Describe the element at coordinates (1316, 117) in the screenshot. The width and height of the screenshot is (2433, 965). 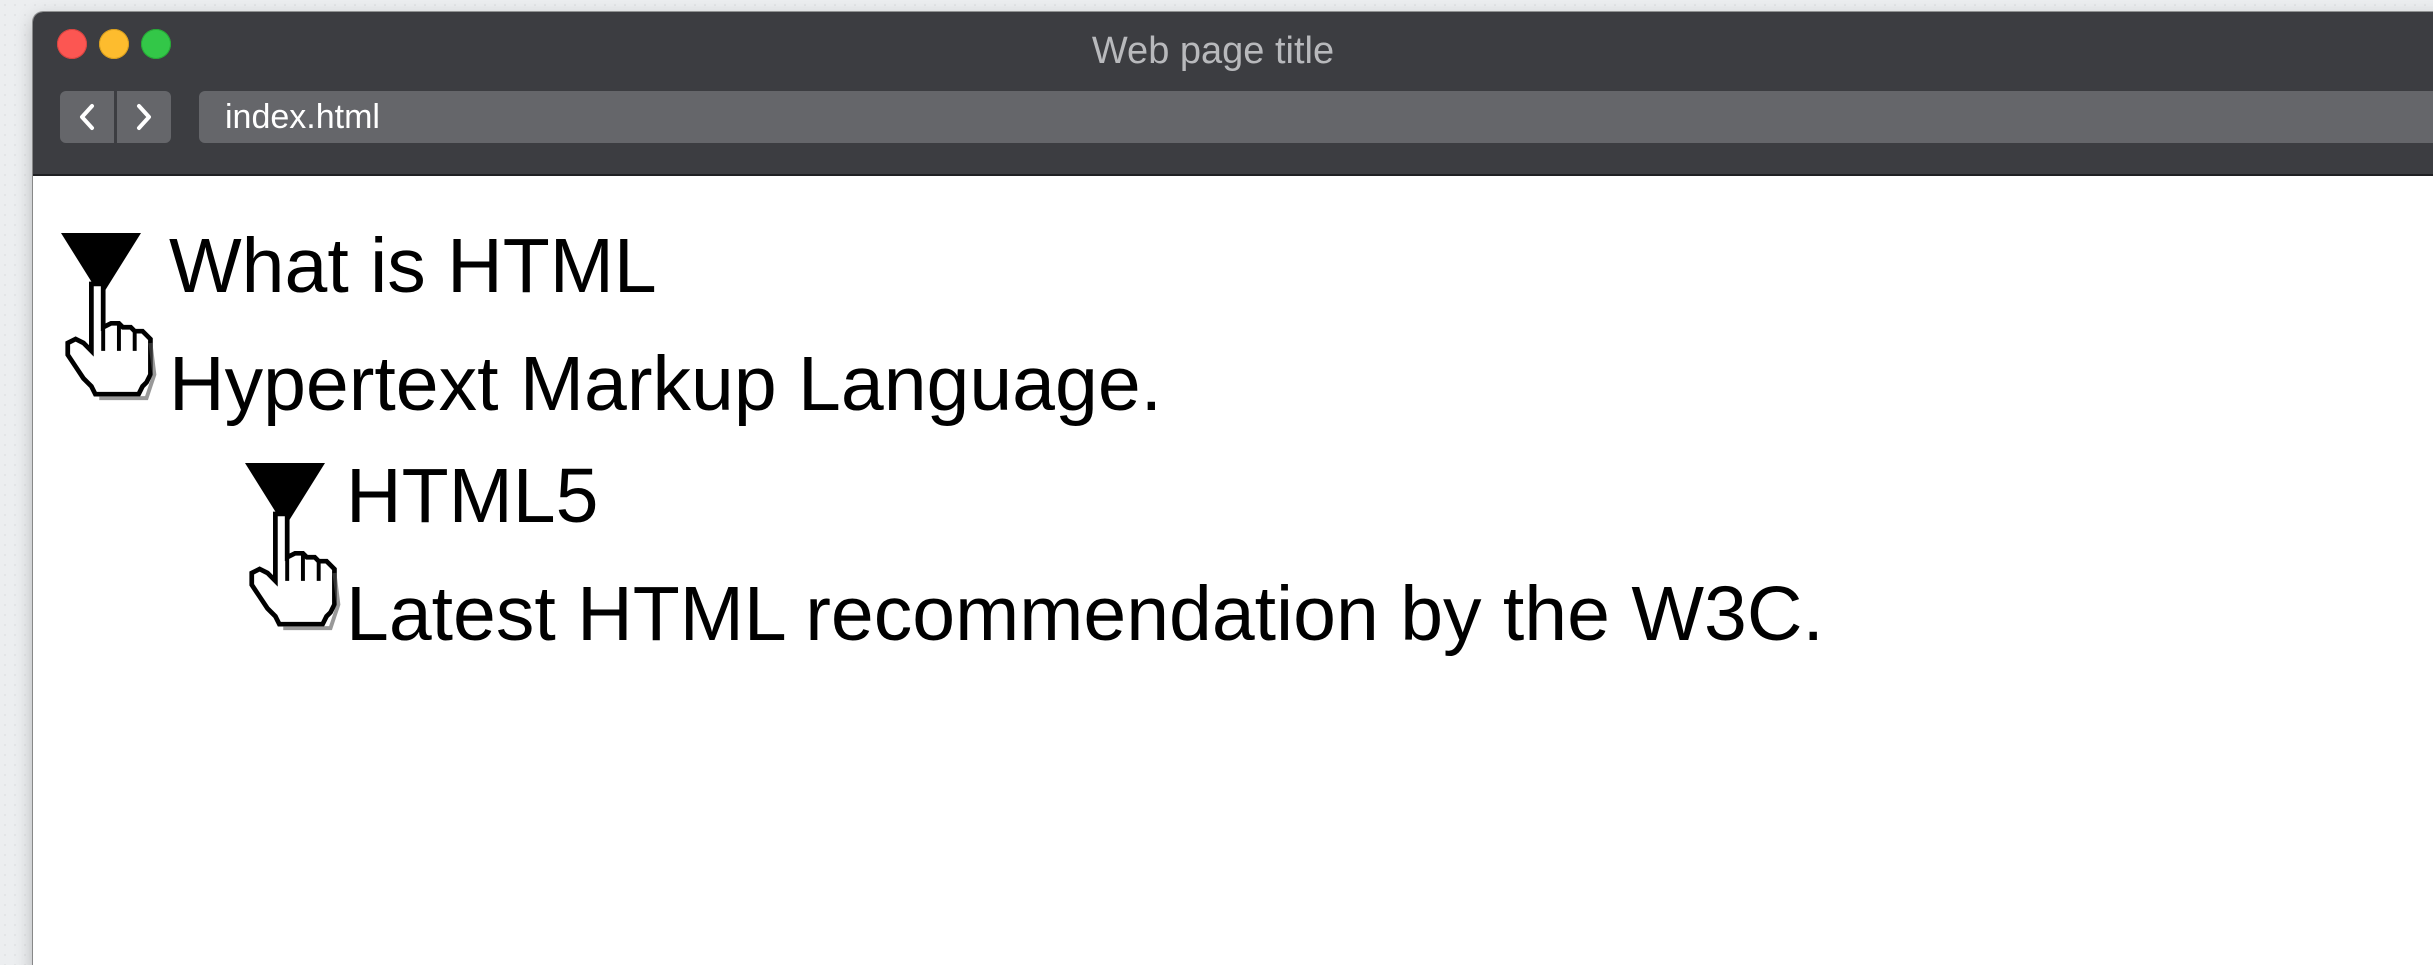
I see `address-bar: index.html` at that location.